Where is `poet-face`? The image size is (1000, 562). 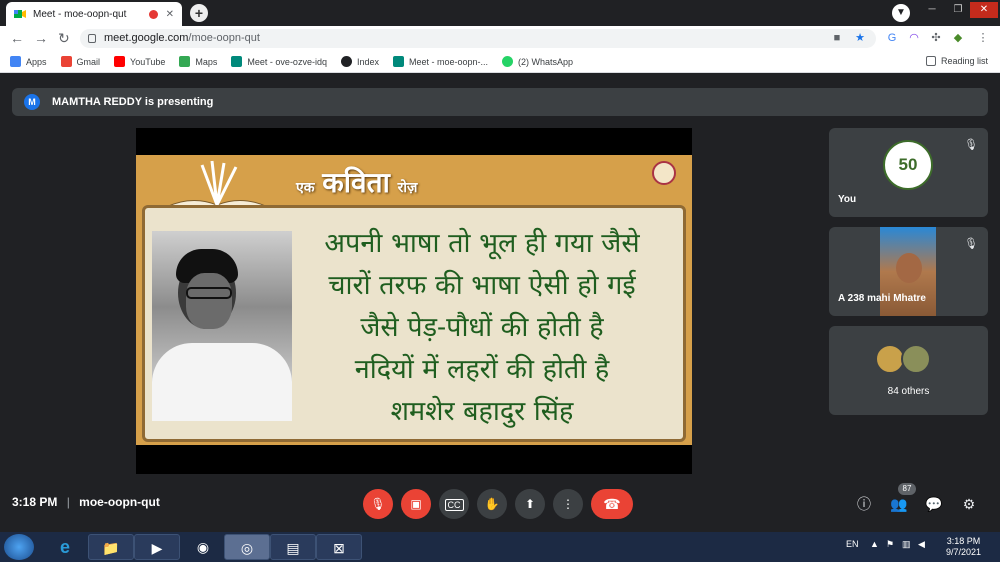
poet-face is located at coordinates (209, 301).